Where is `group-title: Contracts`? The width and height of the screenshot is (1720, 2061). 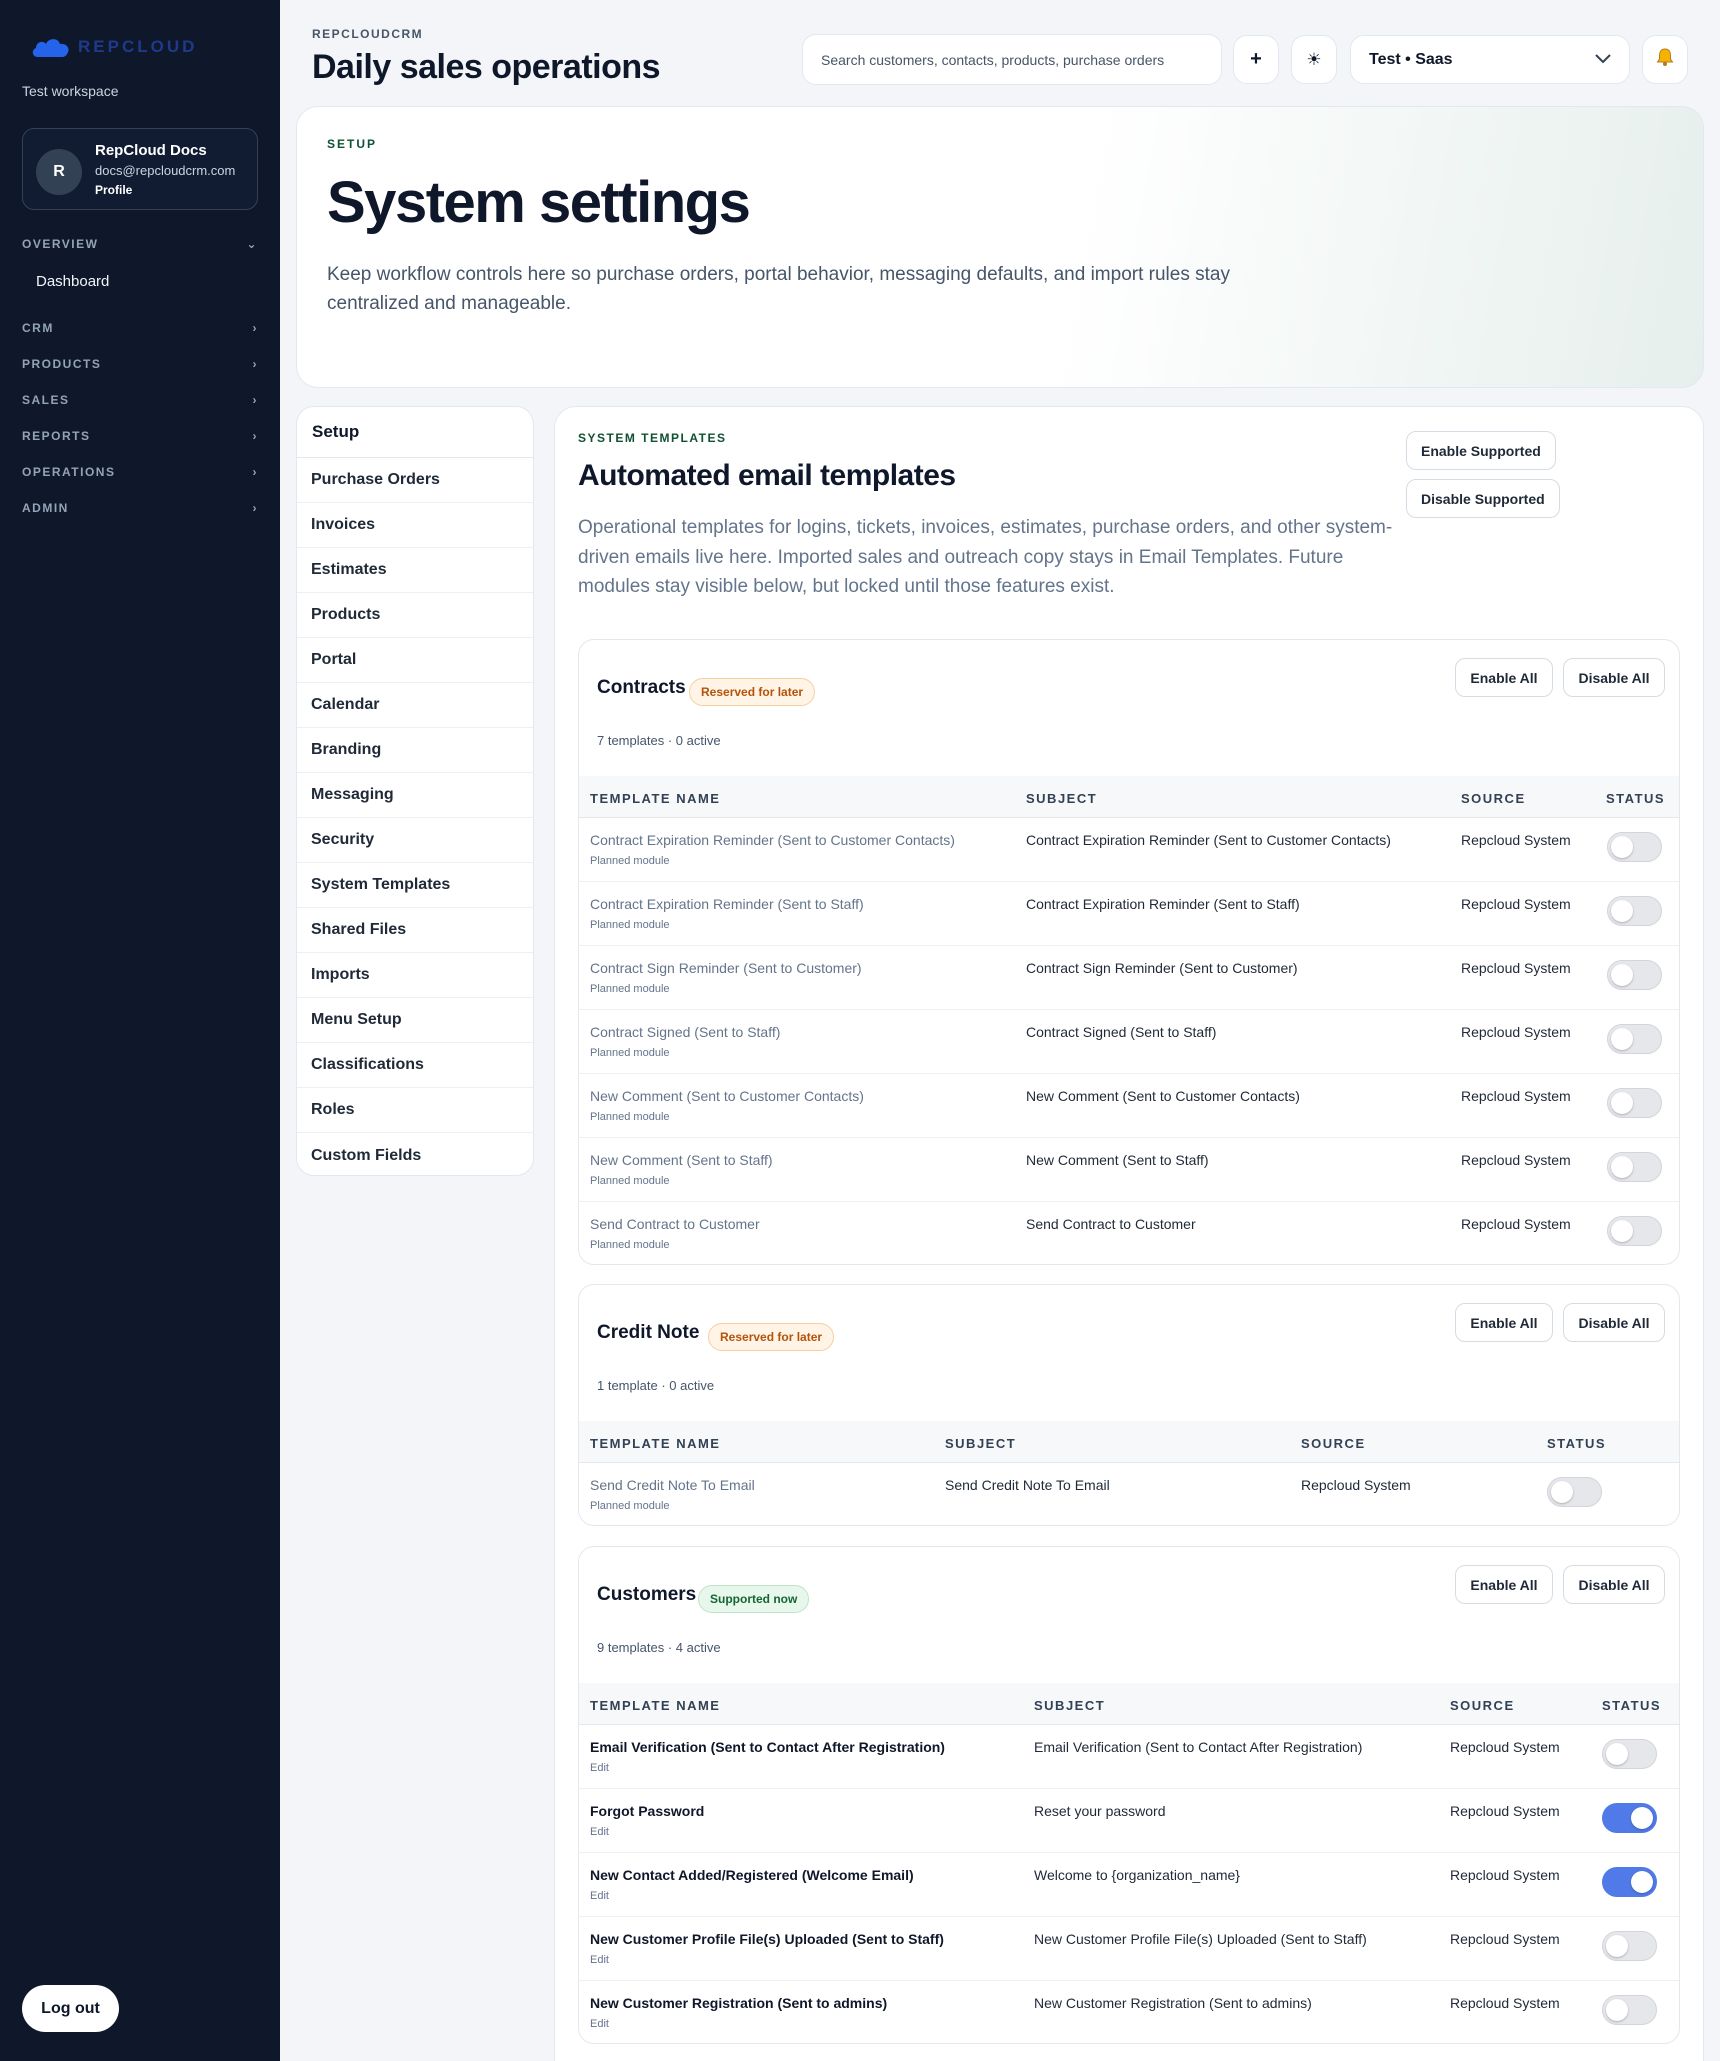
group-title: Contracts is located at coordinates (641, 687).